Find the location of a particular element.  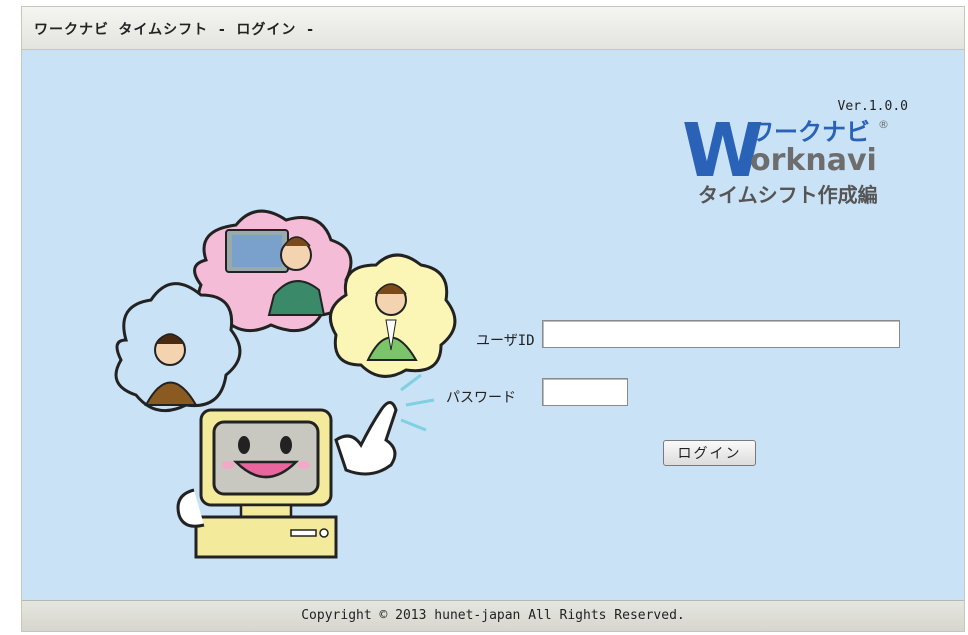

logo-line1: ワークナビ is located at coordinates (810, 132).